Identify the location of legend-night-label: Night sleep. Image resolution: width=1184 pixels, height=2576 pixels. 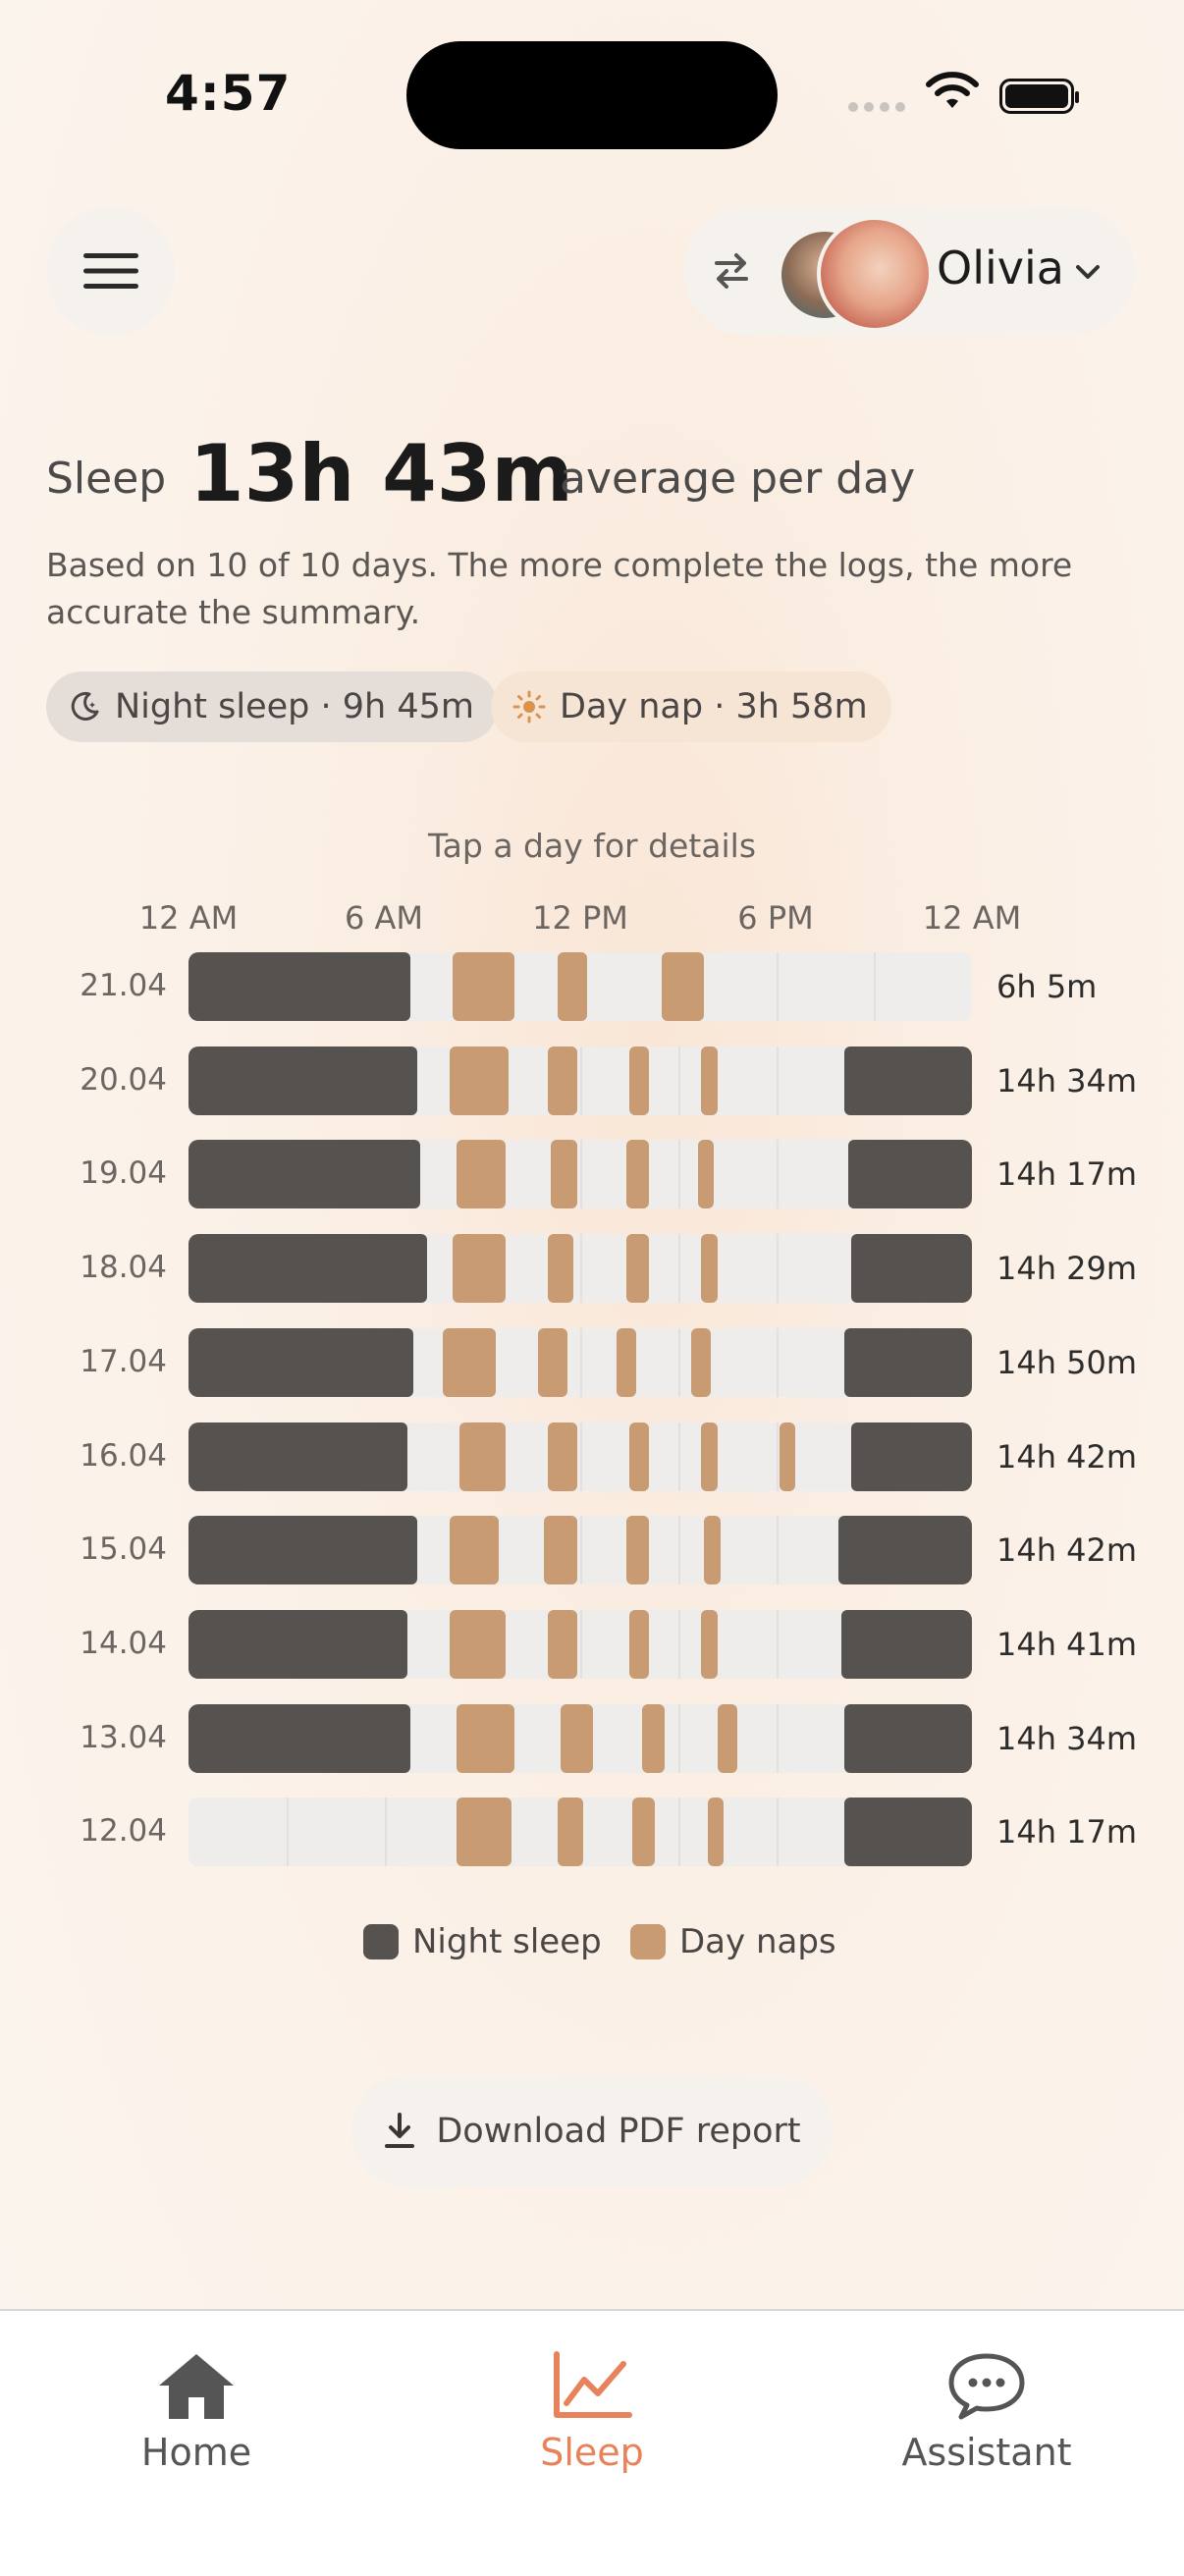
(507, 1941).